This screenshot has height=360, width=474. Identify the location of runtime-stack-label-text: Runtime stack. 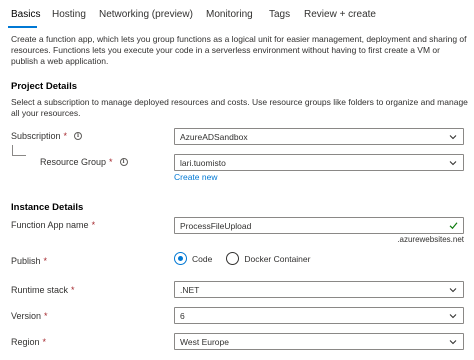
(40, 290).